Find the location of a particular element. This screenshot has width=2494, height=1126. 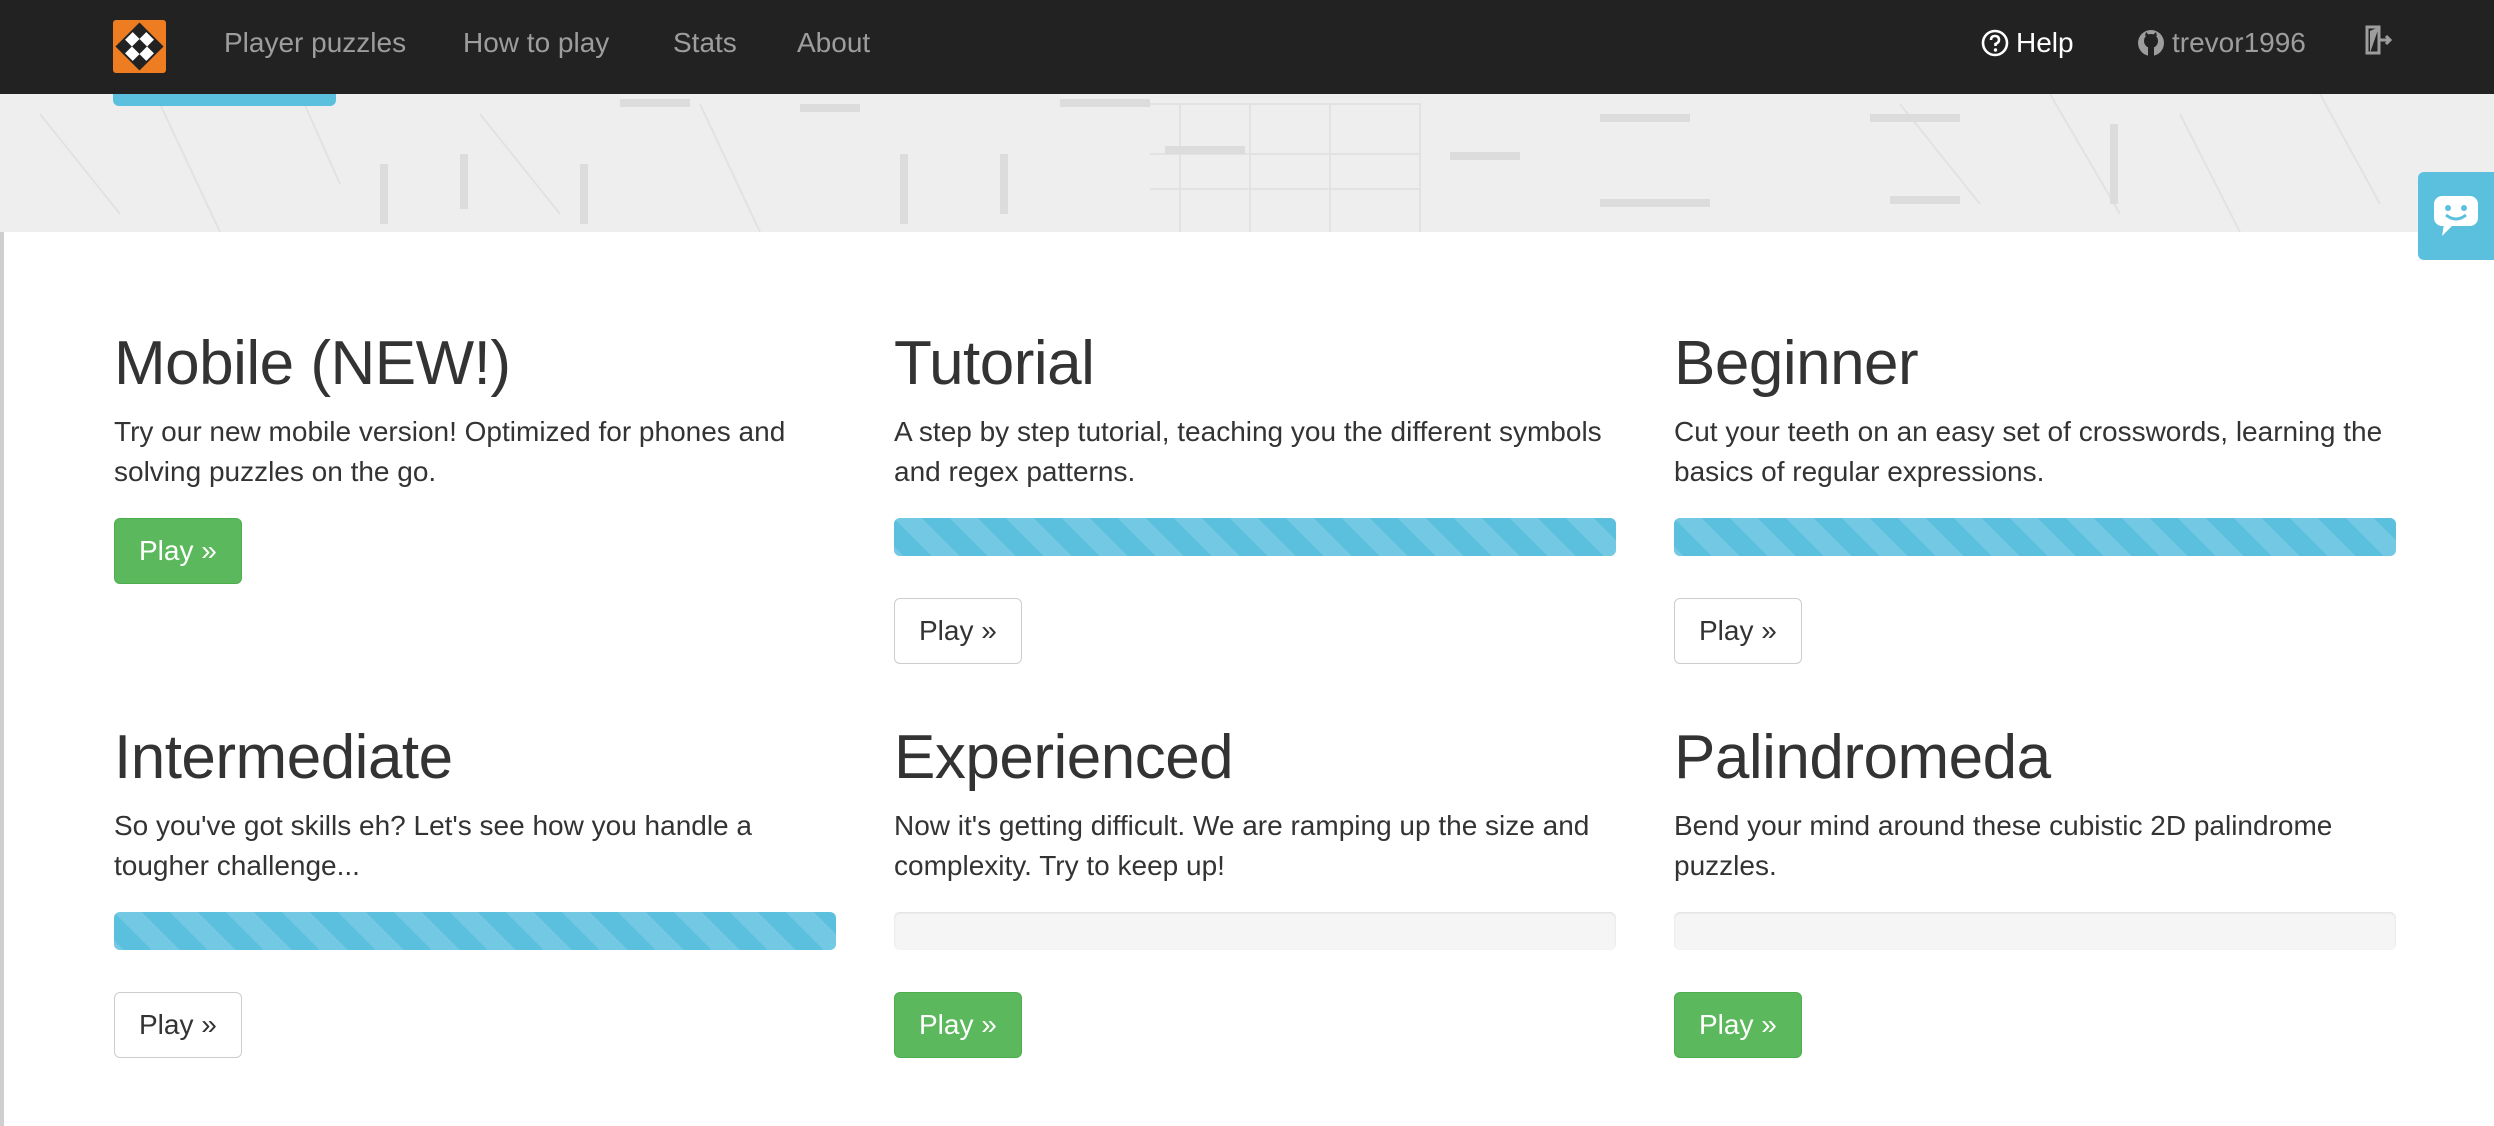

sign-out-icon is located at coordinates (2379, 40).